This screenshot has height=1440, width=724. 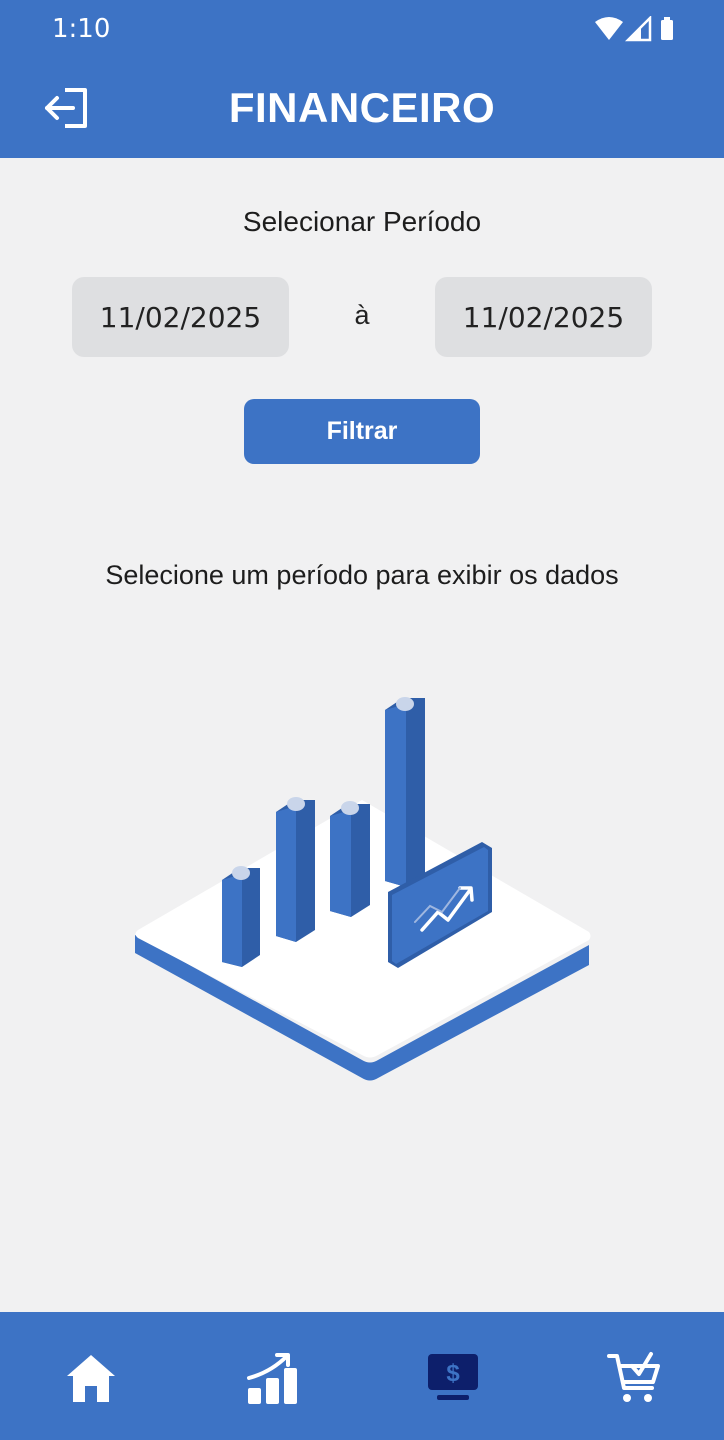 I want to click on nav-financial: $, so click(x=453, y=1378).